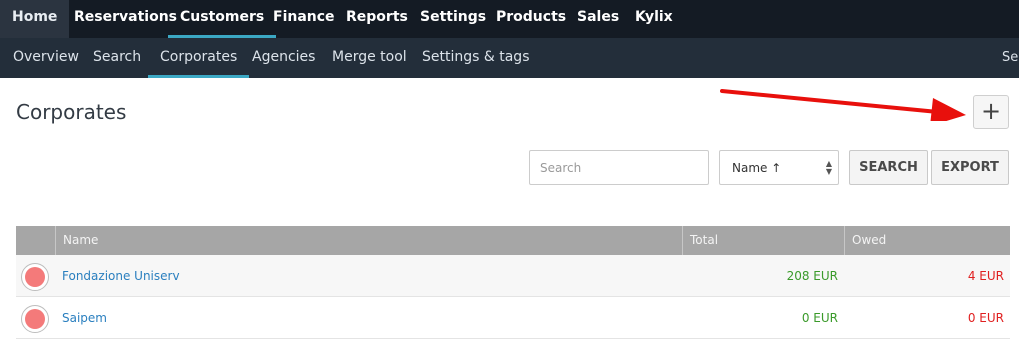  I want to click on top-nav-kylix: Kylix, so click(654, 19).